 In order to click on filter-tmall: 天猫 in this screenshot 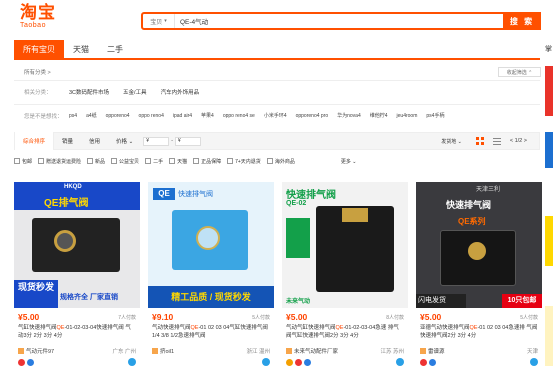, I will do `click(178, 161)`.